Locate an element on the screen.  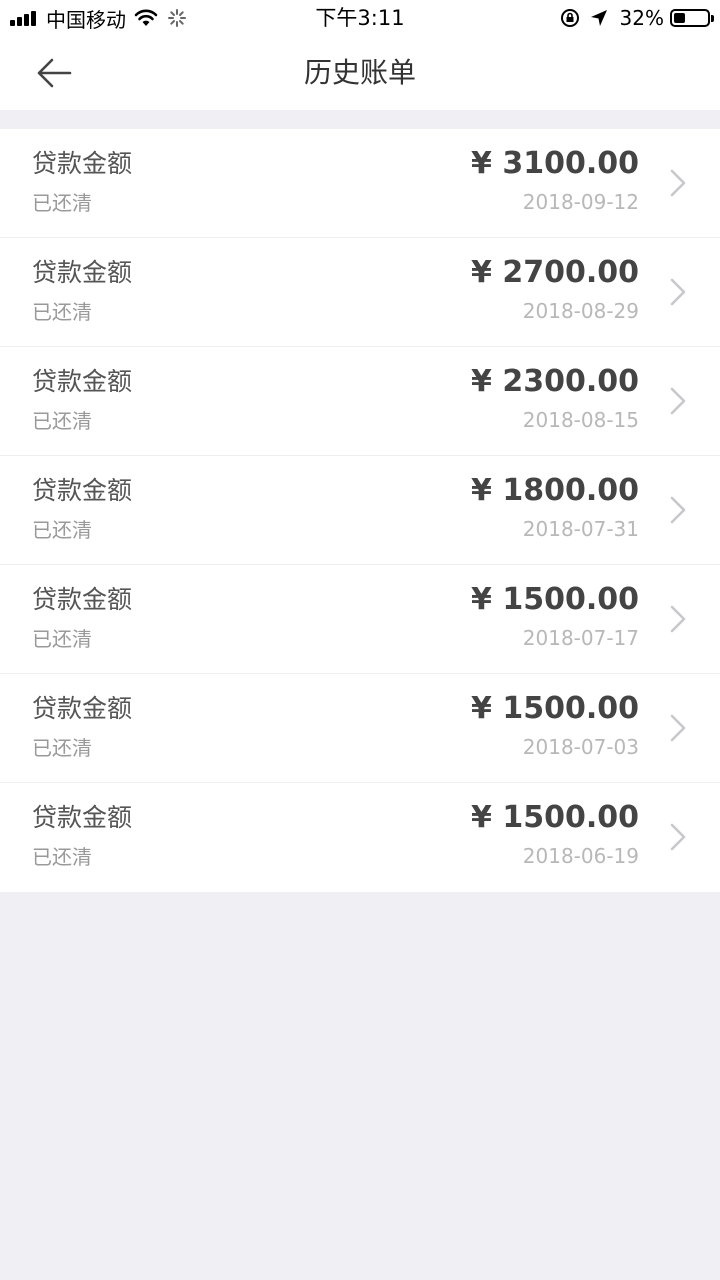
rotation-lock-icon is located at coordinates (569, 18).